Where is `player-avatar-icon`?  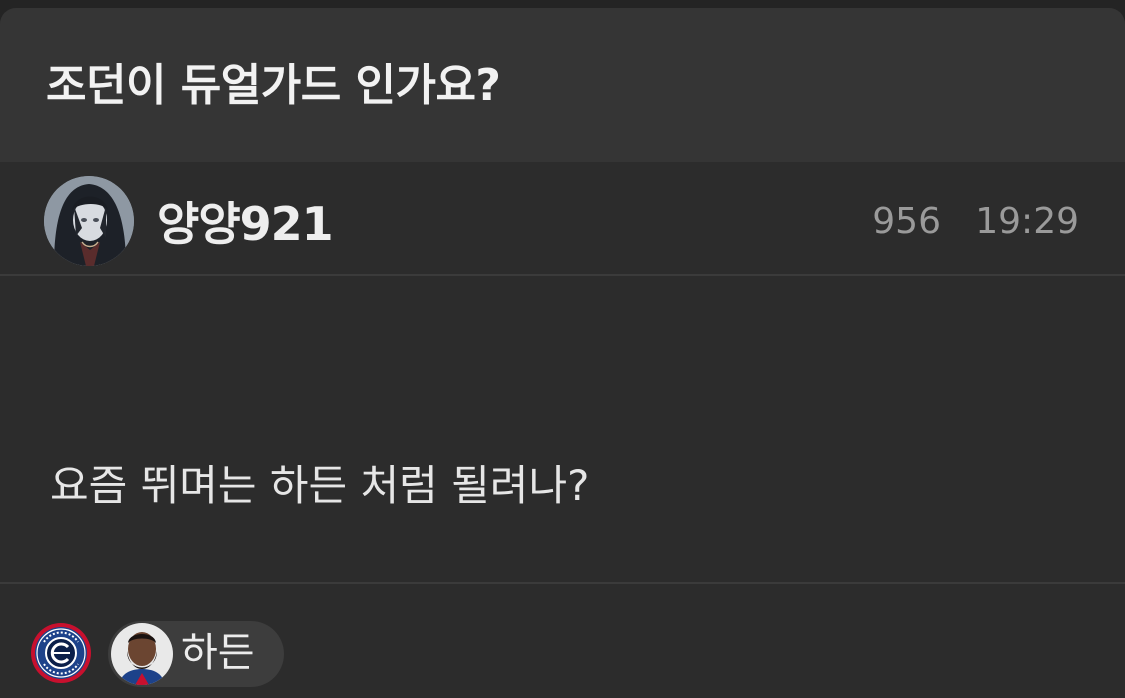
player-avatar-icon is located at coordinates (142, 654).